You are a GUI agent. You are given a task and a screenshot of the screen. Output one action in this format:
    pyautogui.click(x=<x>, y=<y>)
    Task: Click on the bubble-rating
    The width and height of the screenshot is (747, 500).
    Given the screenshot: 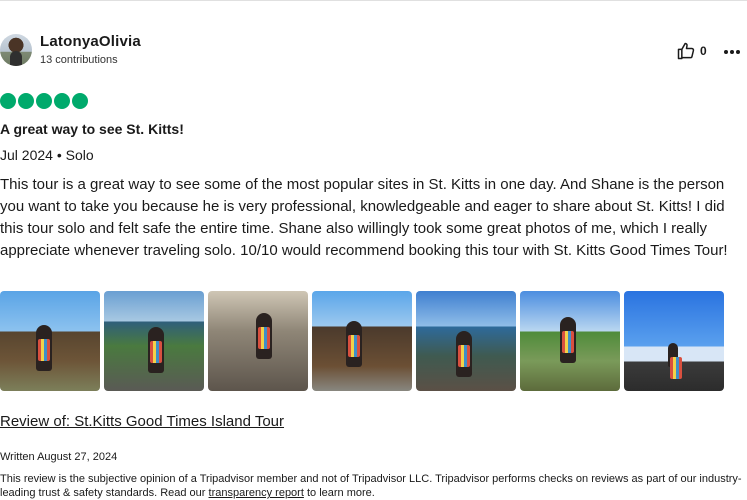 What is the action you would take?
    pyautogui.click(x=44, y=101)
    